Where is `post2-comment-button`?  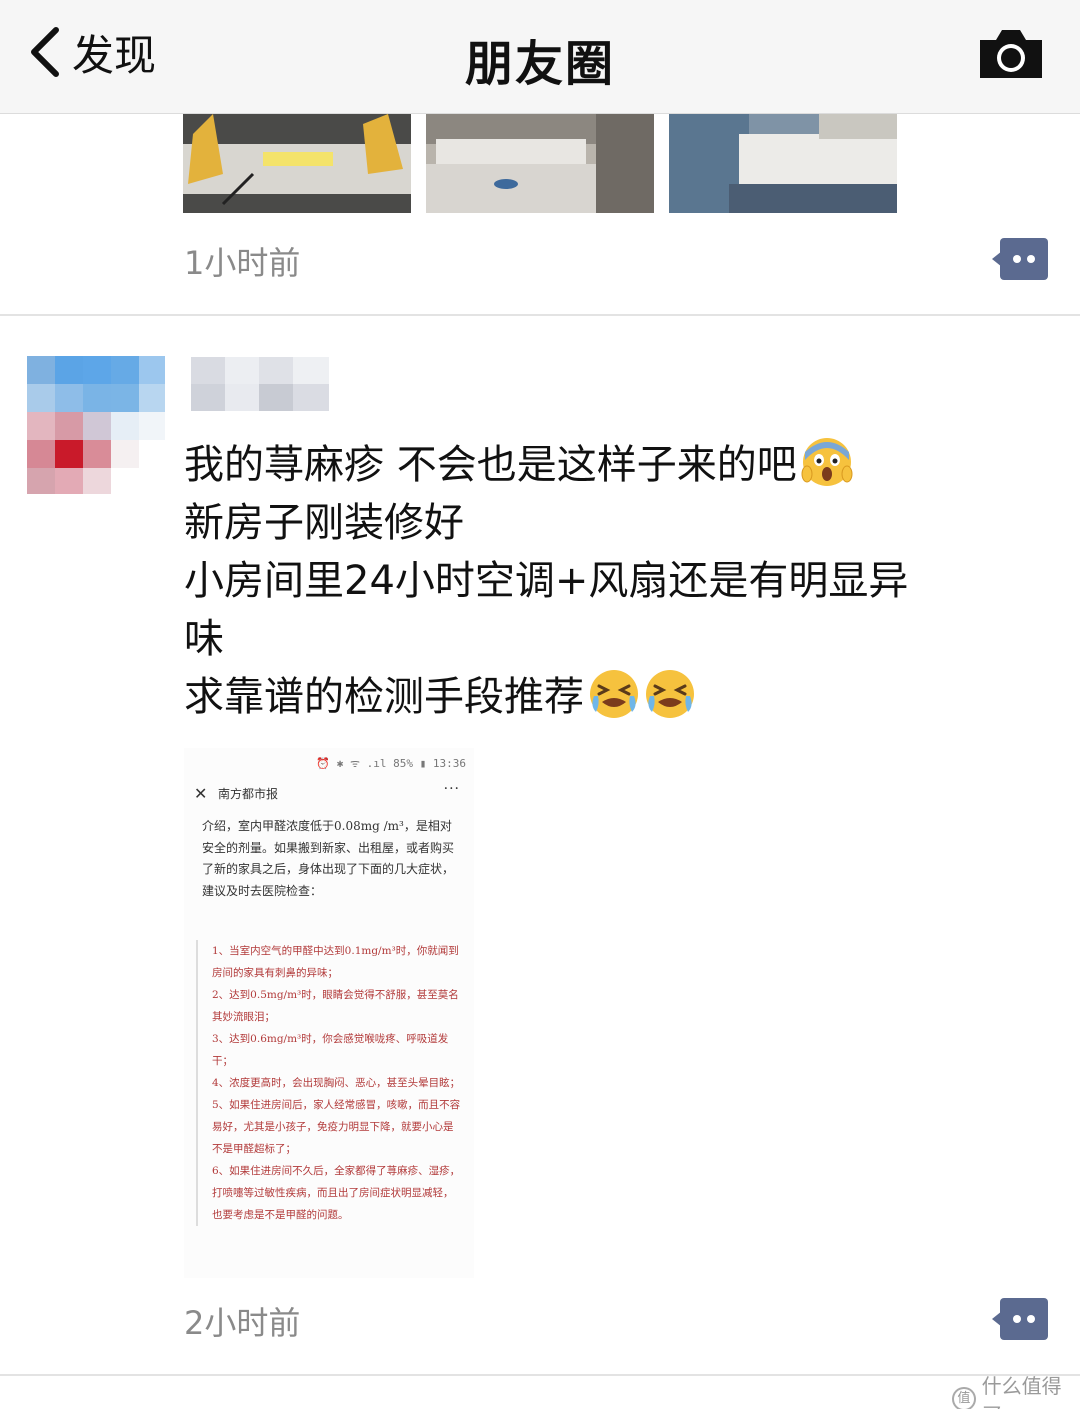 post2-comment-button is located at coordinates (1020, 1319).